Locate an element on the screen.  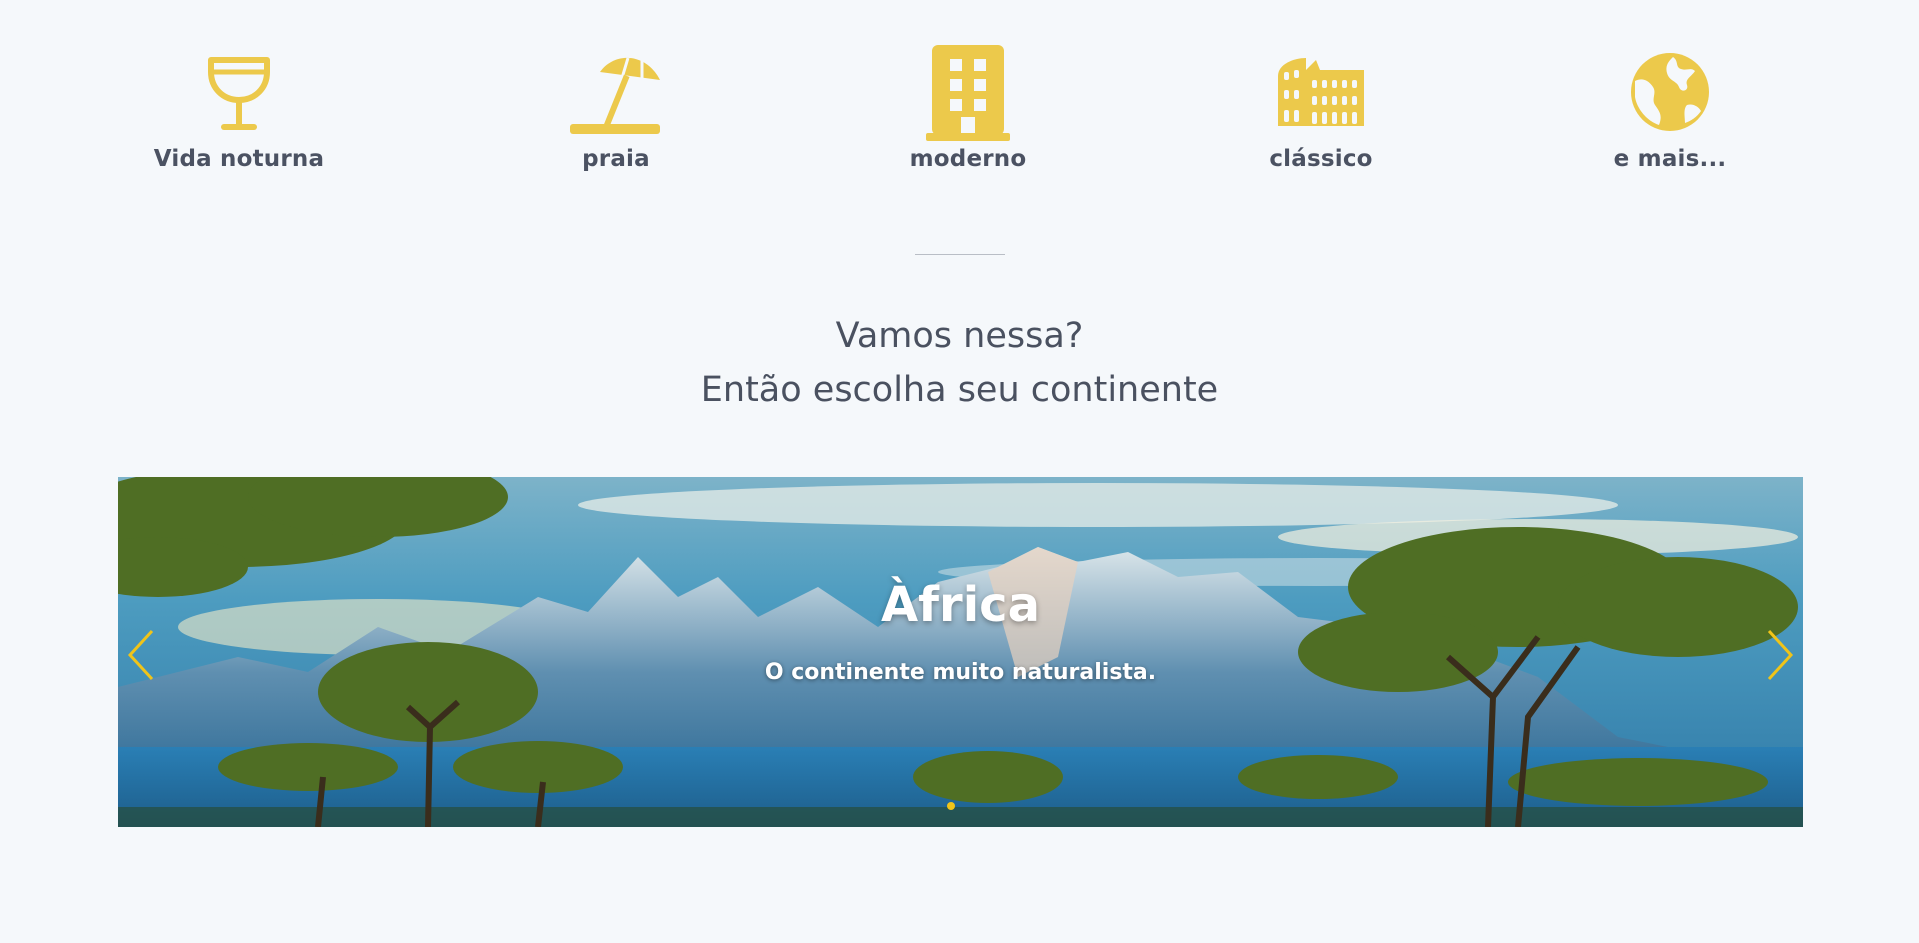
carousel-prev-button is located at coordinates (142, 655).